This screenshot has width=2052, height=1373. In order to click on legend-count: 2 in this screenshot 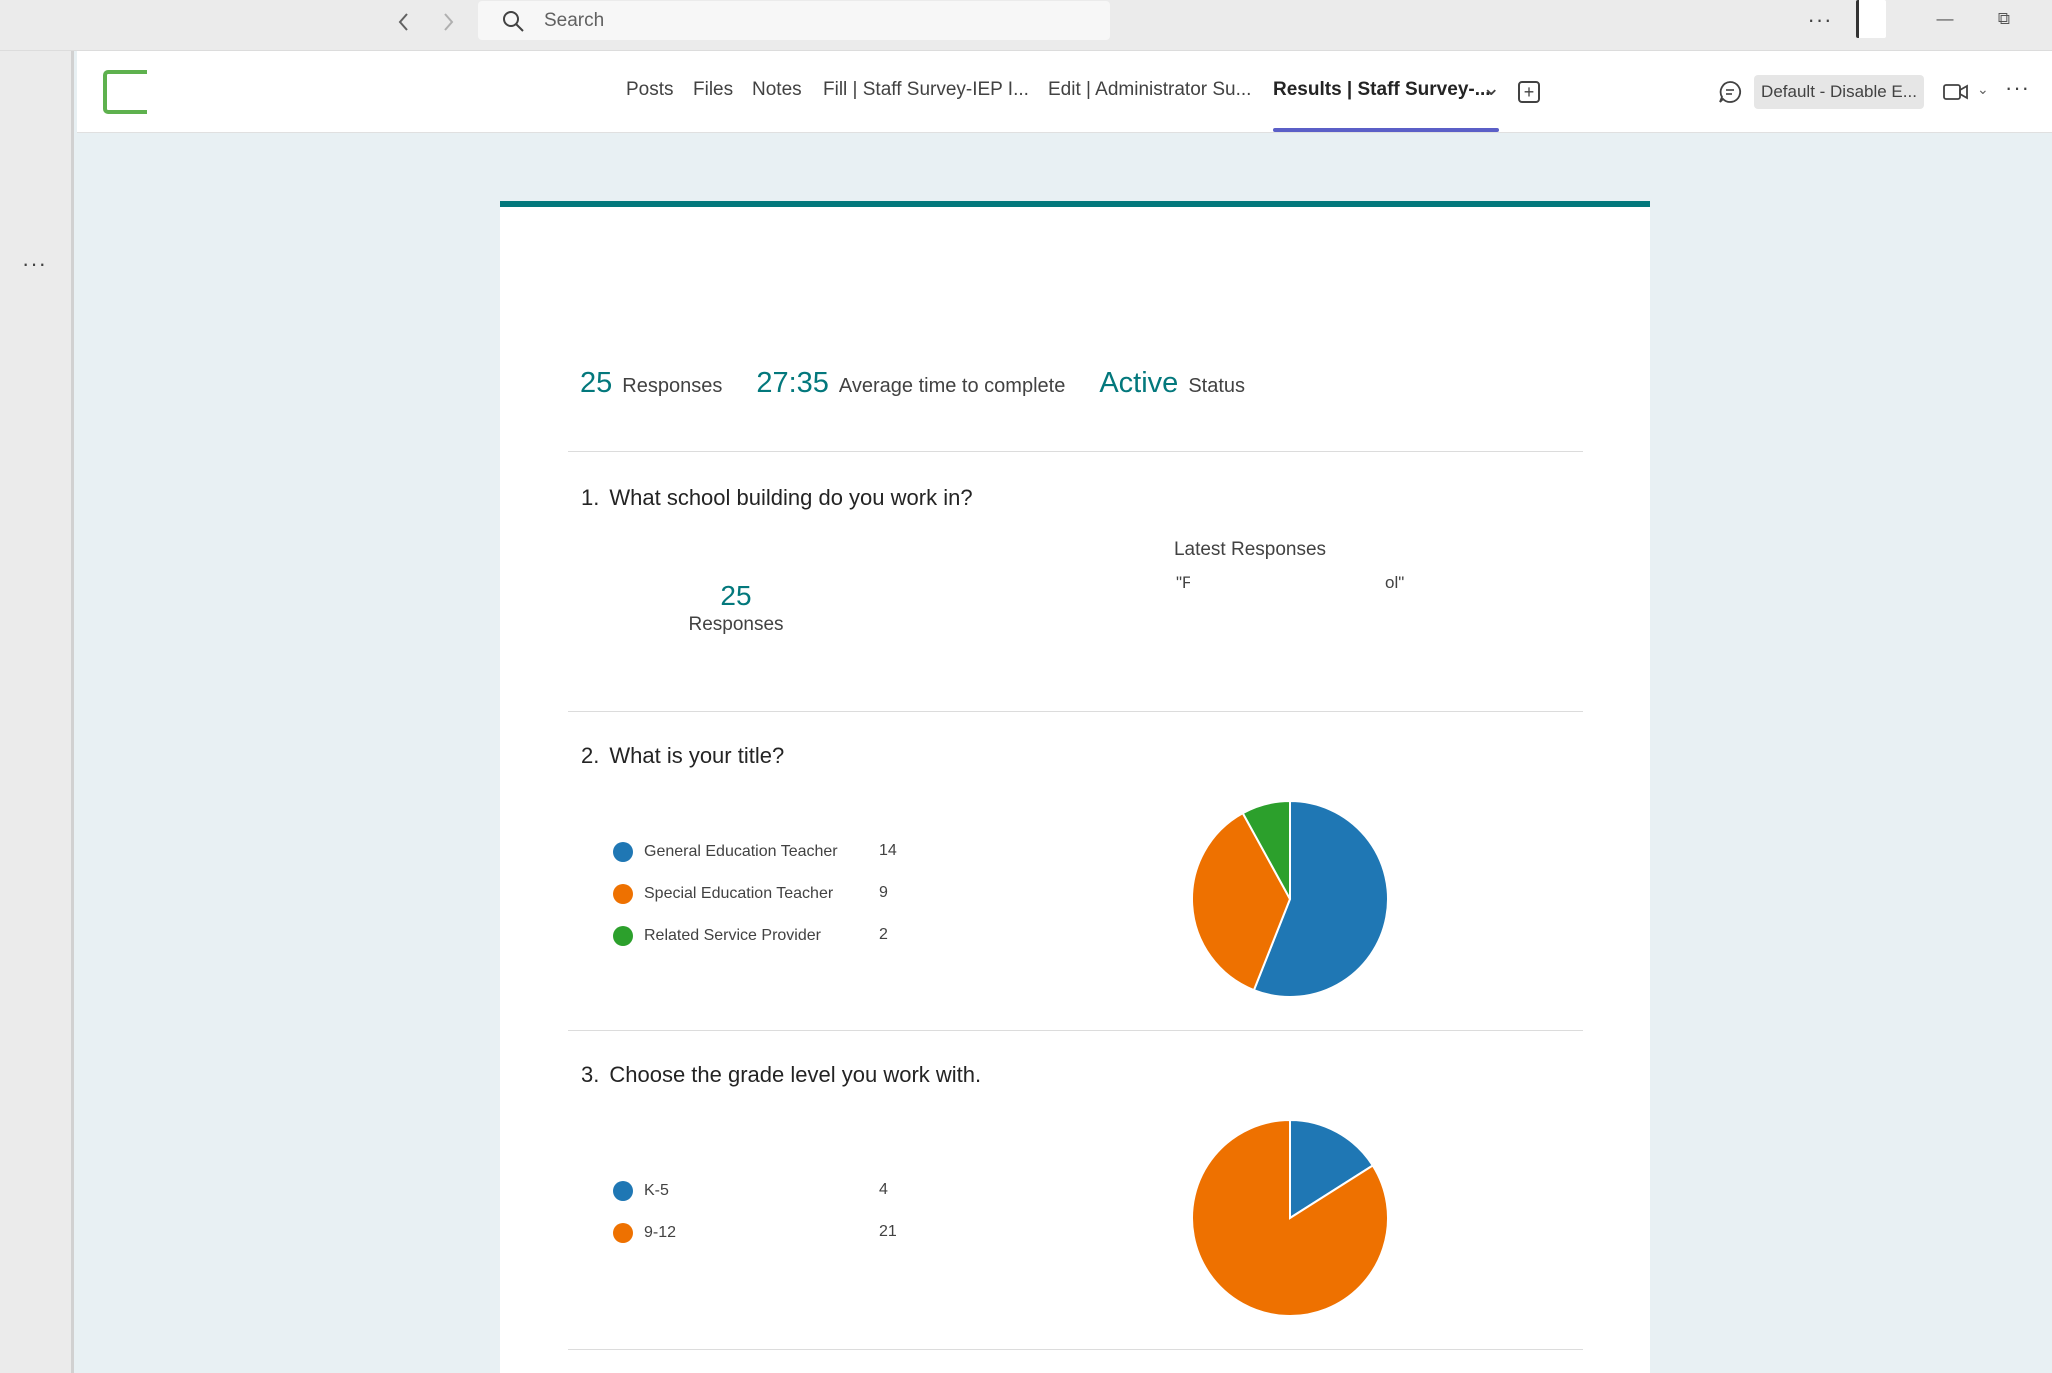, I will do `click(883, 934)`.